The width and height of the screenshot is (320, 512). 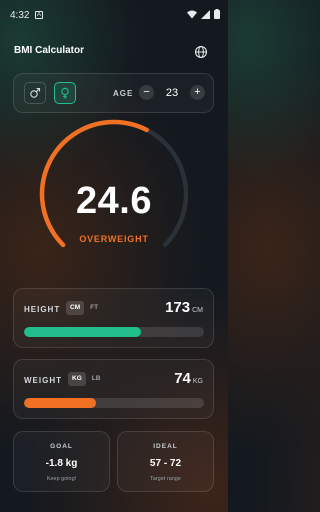 I want to click on goal-card: GOAL -1.8 kg Keep going!, so click(x=61, y=461).